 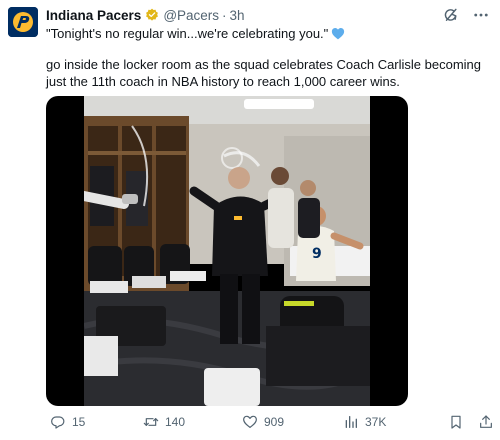 I want to click on share-icon, so click(x=486, y=422).